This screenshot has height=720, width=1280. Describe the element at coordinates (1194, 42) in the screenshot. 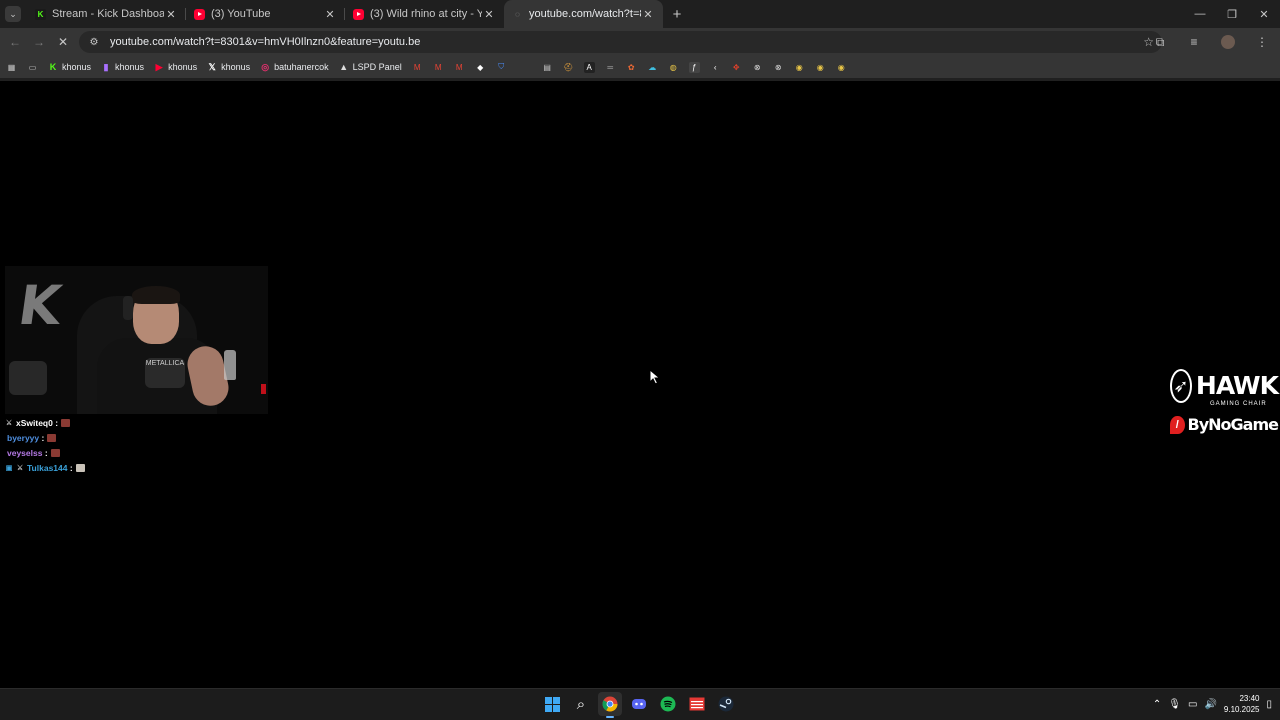

I see `media-controls-icon: ≡` at that location.